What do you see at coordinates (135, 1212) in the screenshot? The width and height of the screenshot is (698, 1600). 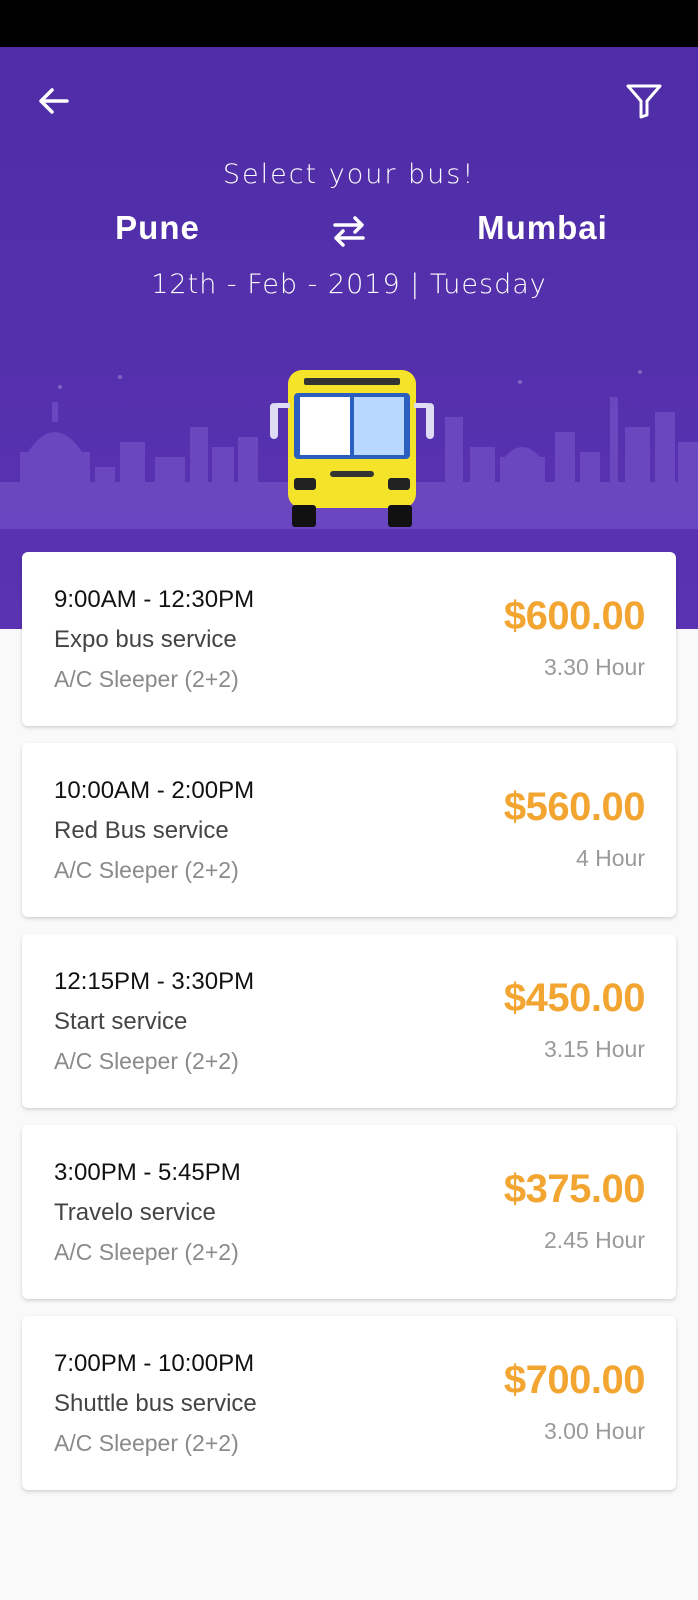 I see `bus-operator: Travelo service` at bounding box center [135, 1212].